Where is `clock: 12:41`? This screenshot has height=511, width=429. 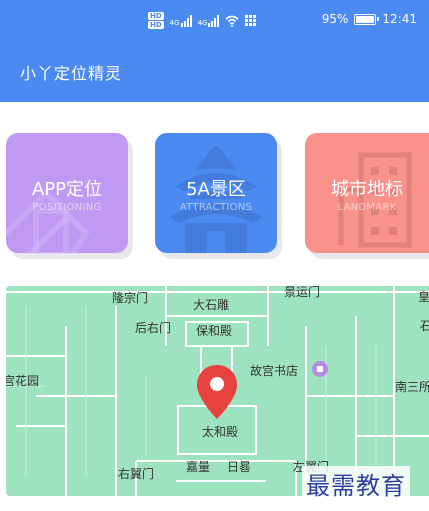 clock: 12:41 is located at coordinates (399, 19).